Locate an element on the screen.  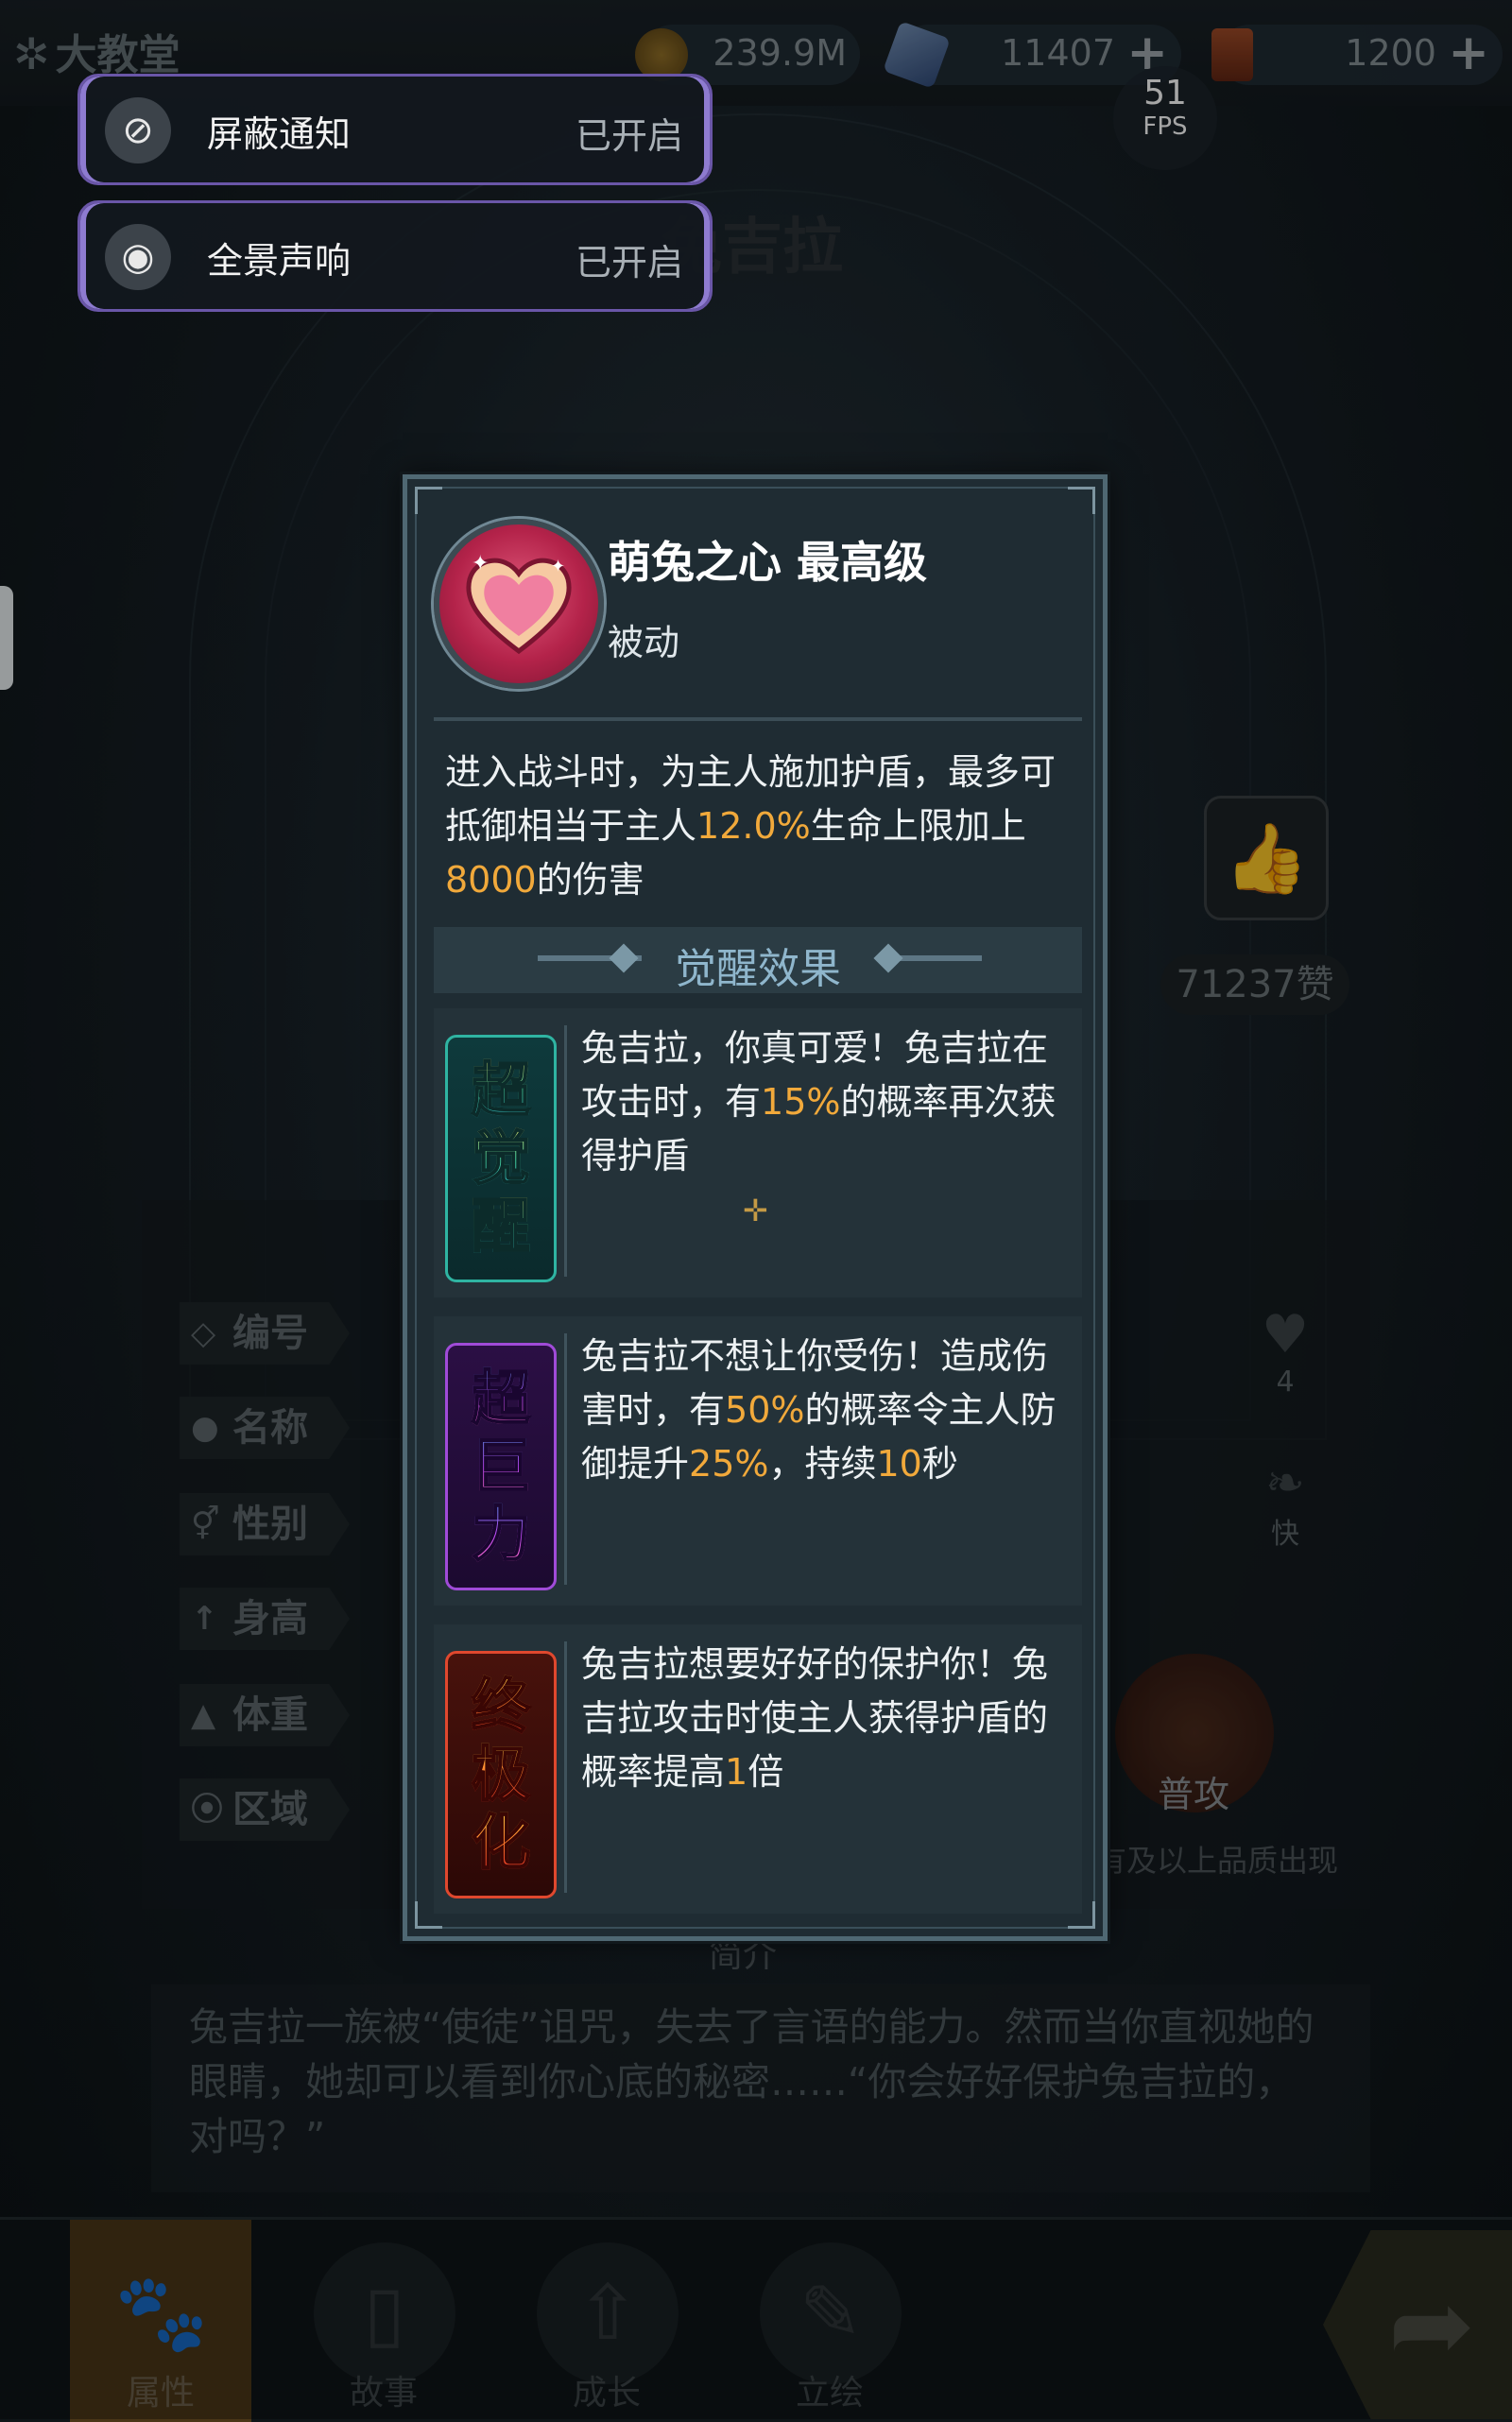
awaken-title: 觉醒效果 is located at coordinates (758, 969).